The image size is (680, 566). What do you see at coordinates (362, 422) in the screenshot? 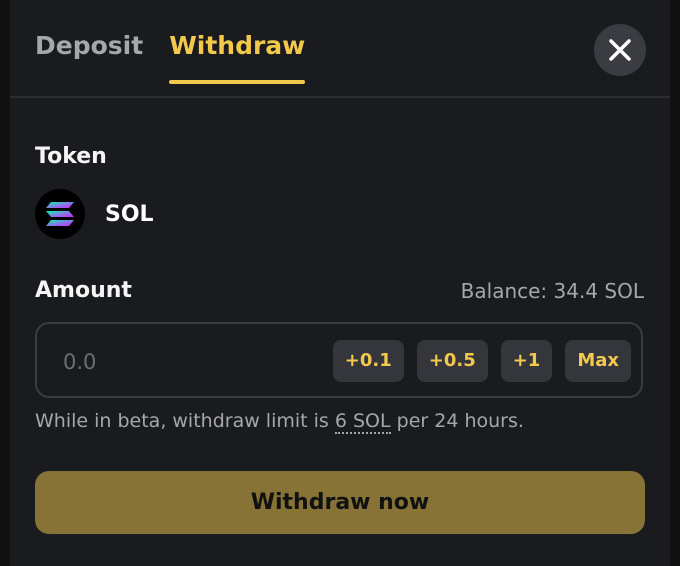
I see `withdraw-limit-value: 6 SOL` at bounding box center [362, 422].